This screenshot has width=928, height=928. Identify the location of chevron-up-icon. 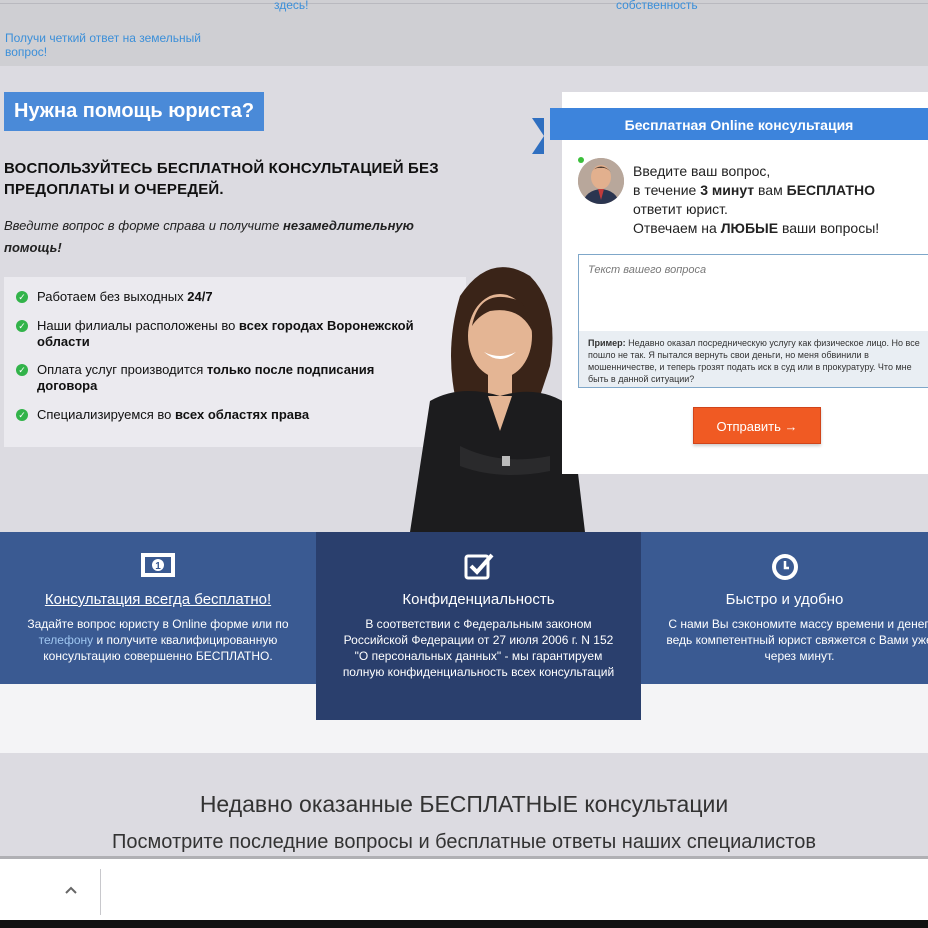
(71, 890).